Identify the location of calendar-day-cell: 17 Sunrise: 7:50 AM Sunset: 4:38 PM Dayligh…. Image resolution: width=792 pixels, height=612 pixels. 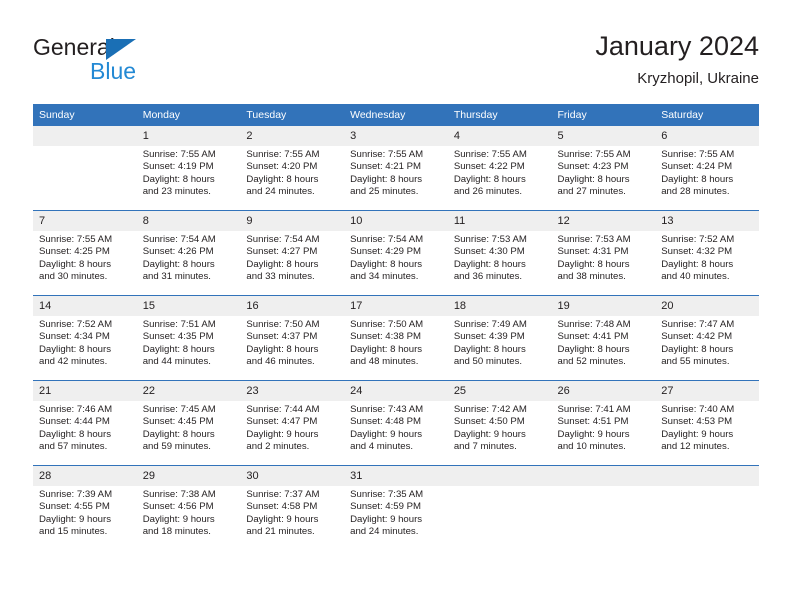
(396, 338).